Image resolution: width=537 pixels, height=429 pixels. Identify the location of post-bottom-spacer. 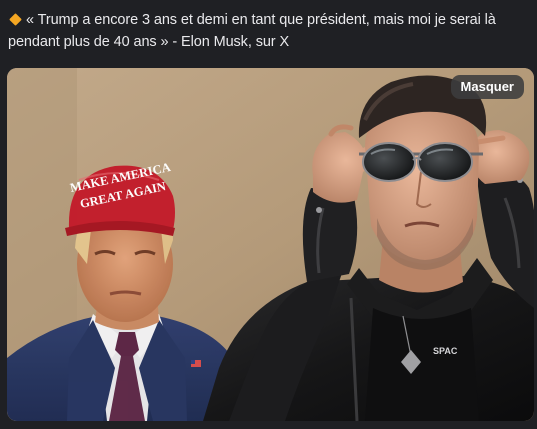
(268, 425).